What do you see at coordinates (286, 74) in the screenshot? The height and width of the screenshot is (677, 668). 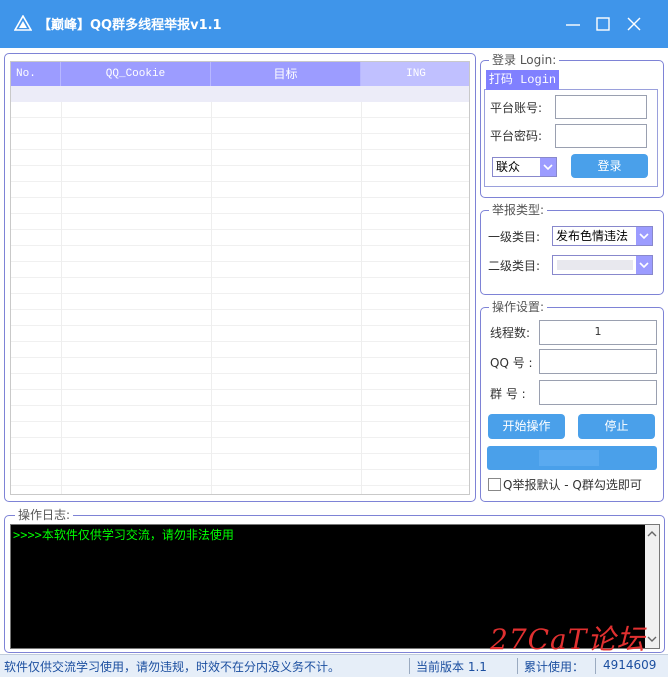 I see `column-header-target: 目标` at bounding box center [286, 74].